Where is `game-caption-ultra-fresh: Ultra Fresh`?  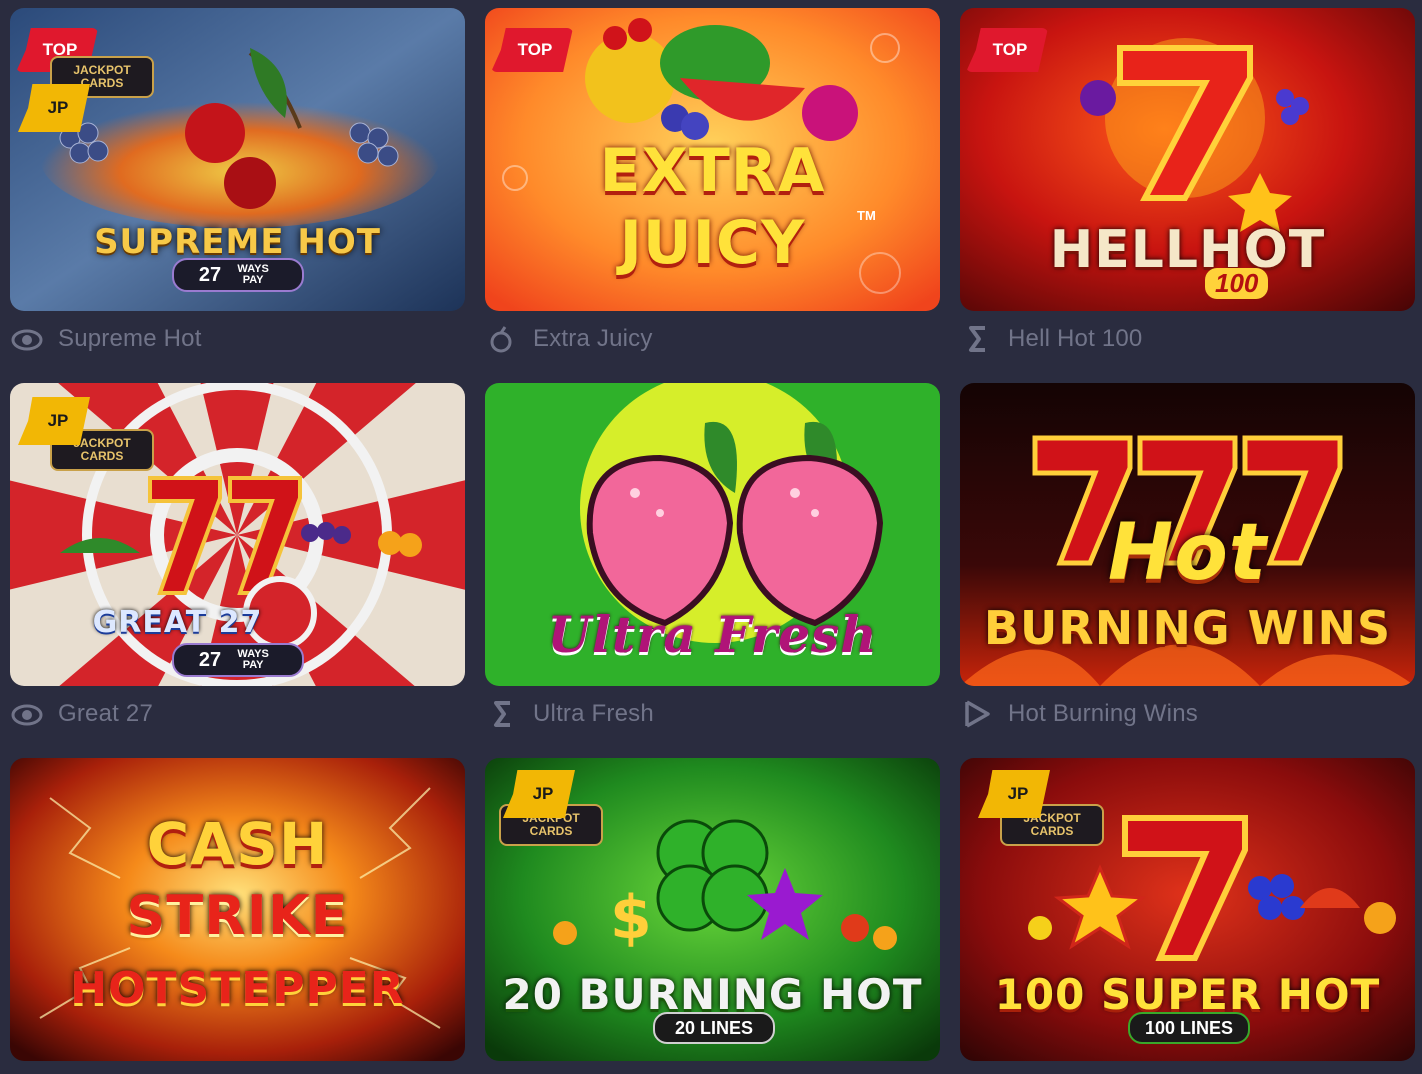 game-caption-ultra-fresh: Ultra Fresh is located at coordinates (569, 714).